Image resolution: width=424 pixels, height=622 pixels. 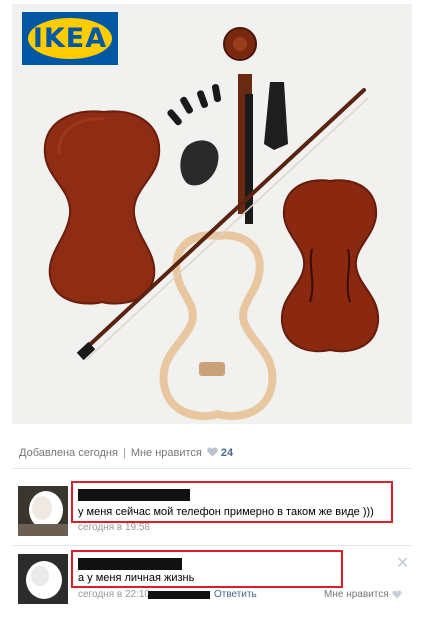 What do you see at coordinates (356, 594) in the screenshot?
I see `comment-like-link: Мне нравится` at bounding box center [356, 594].